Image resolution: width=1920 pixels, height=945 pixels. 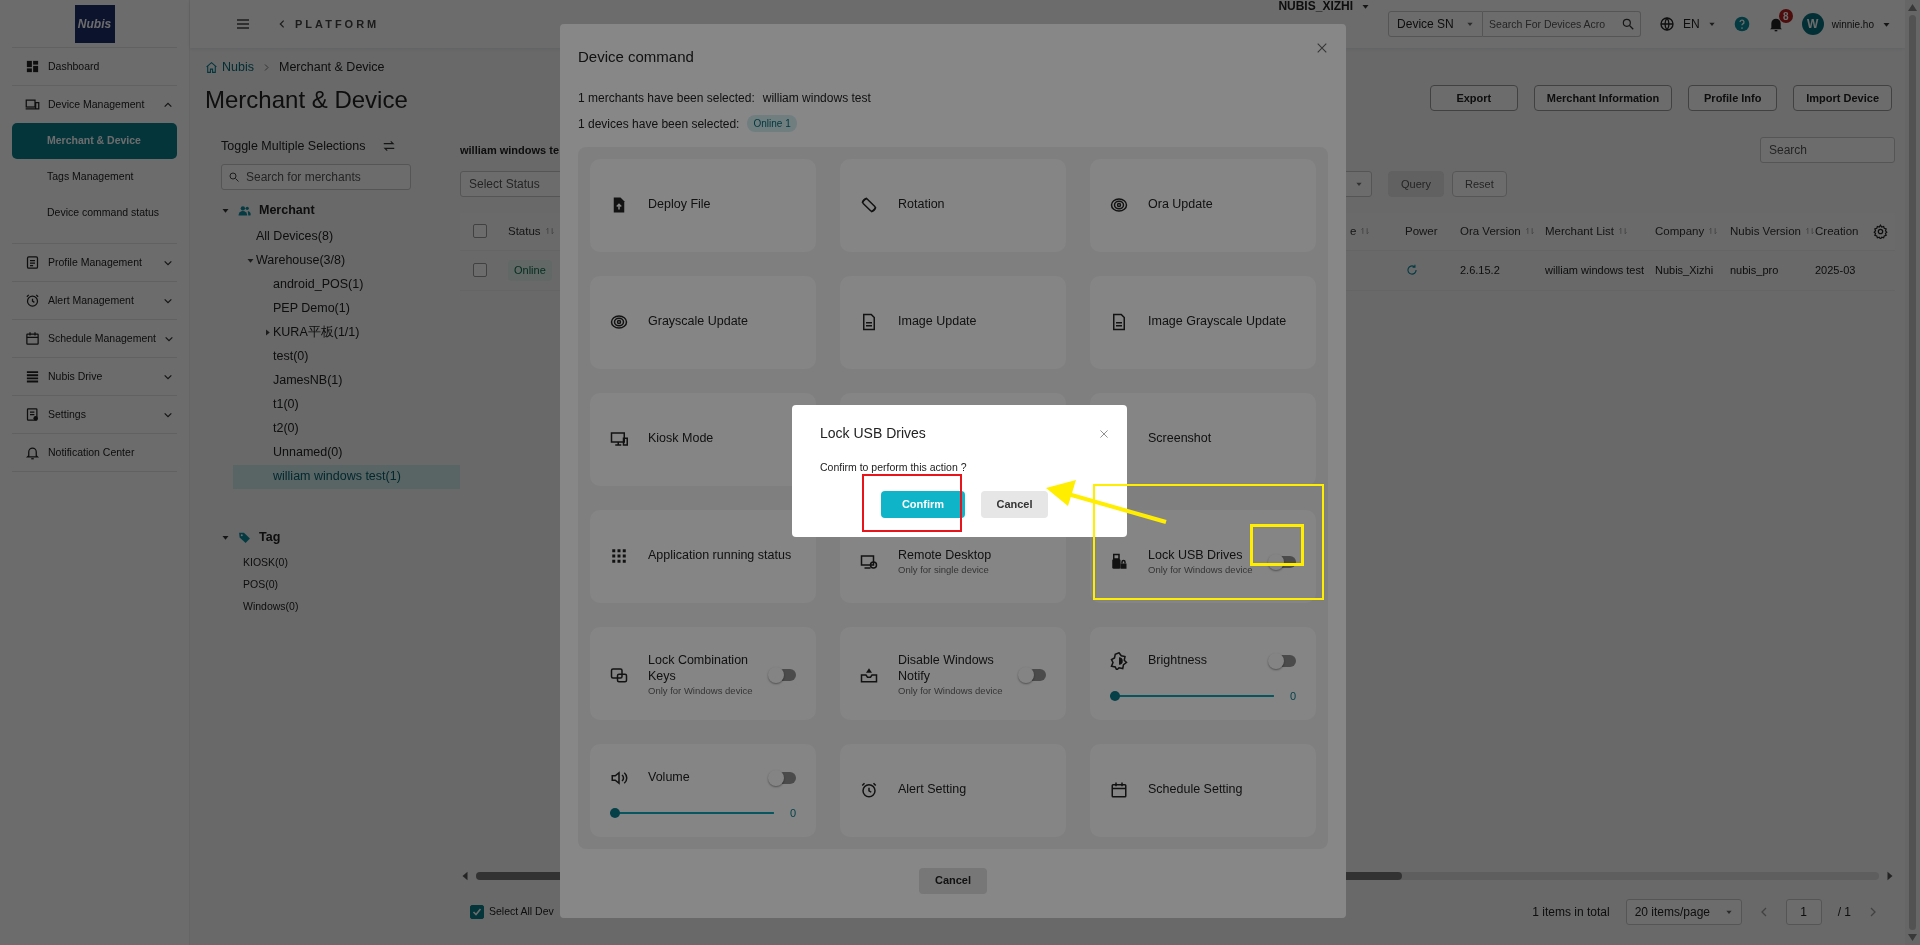 What do you see at coordinates (1203, 790) in the screenshot?
I see `command-card: Schedule Setting` at bounding box center [1203, 790].